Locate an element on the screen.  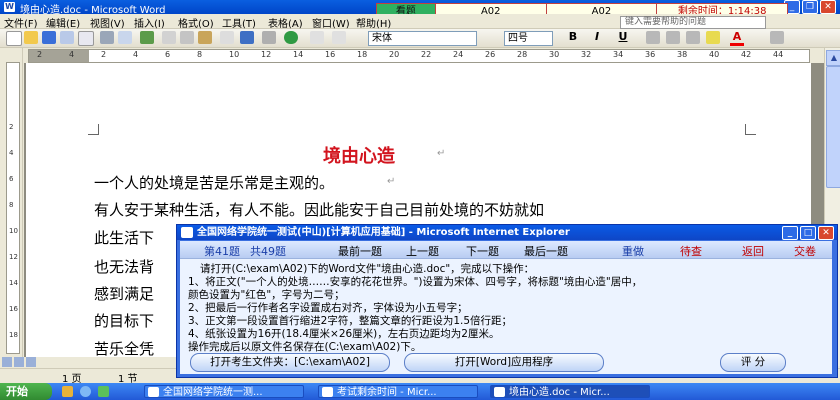
hyperlink-icon is located at coordinates (291, 37).